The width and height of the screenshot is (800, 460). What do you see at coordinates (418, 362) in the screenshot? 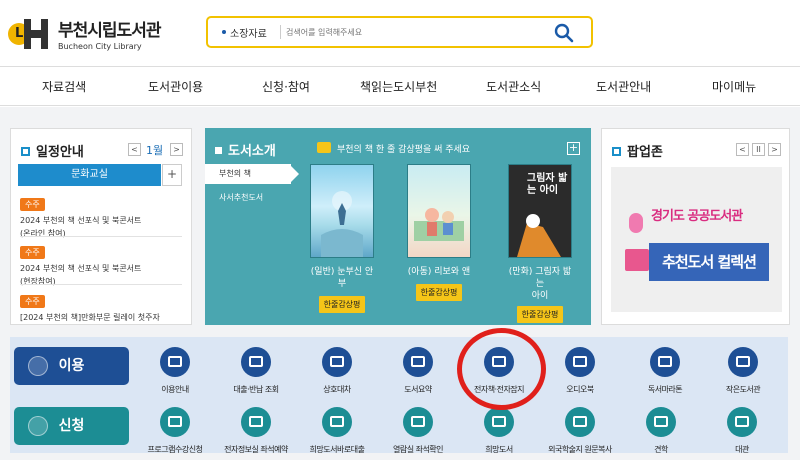
I see `books-icon` at bounding box center [418, 362].